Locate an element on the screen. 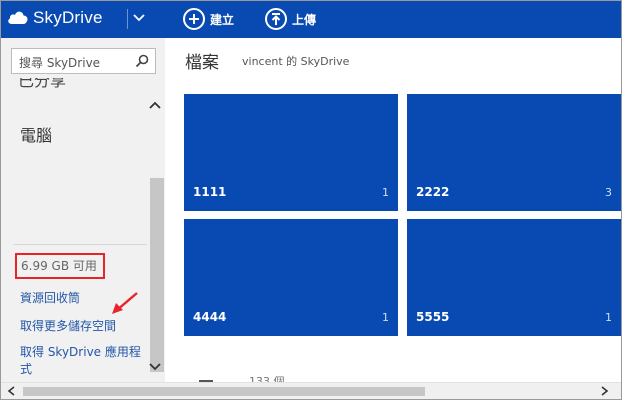  chevron-left-icon is located at coordinates (11, 391).